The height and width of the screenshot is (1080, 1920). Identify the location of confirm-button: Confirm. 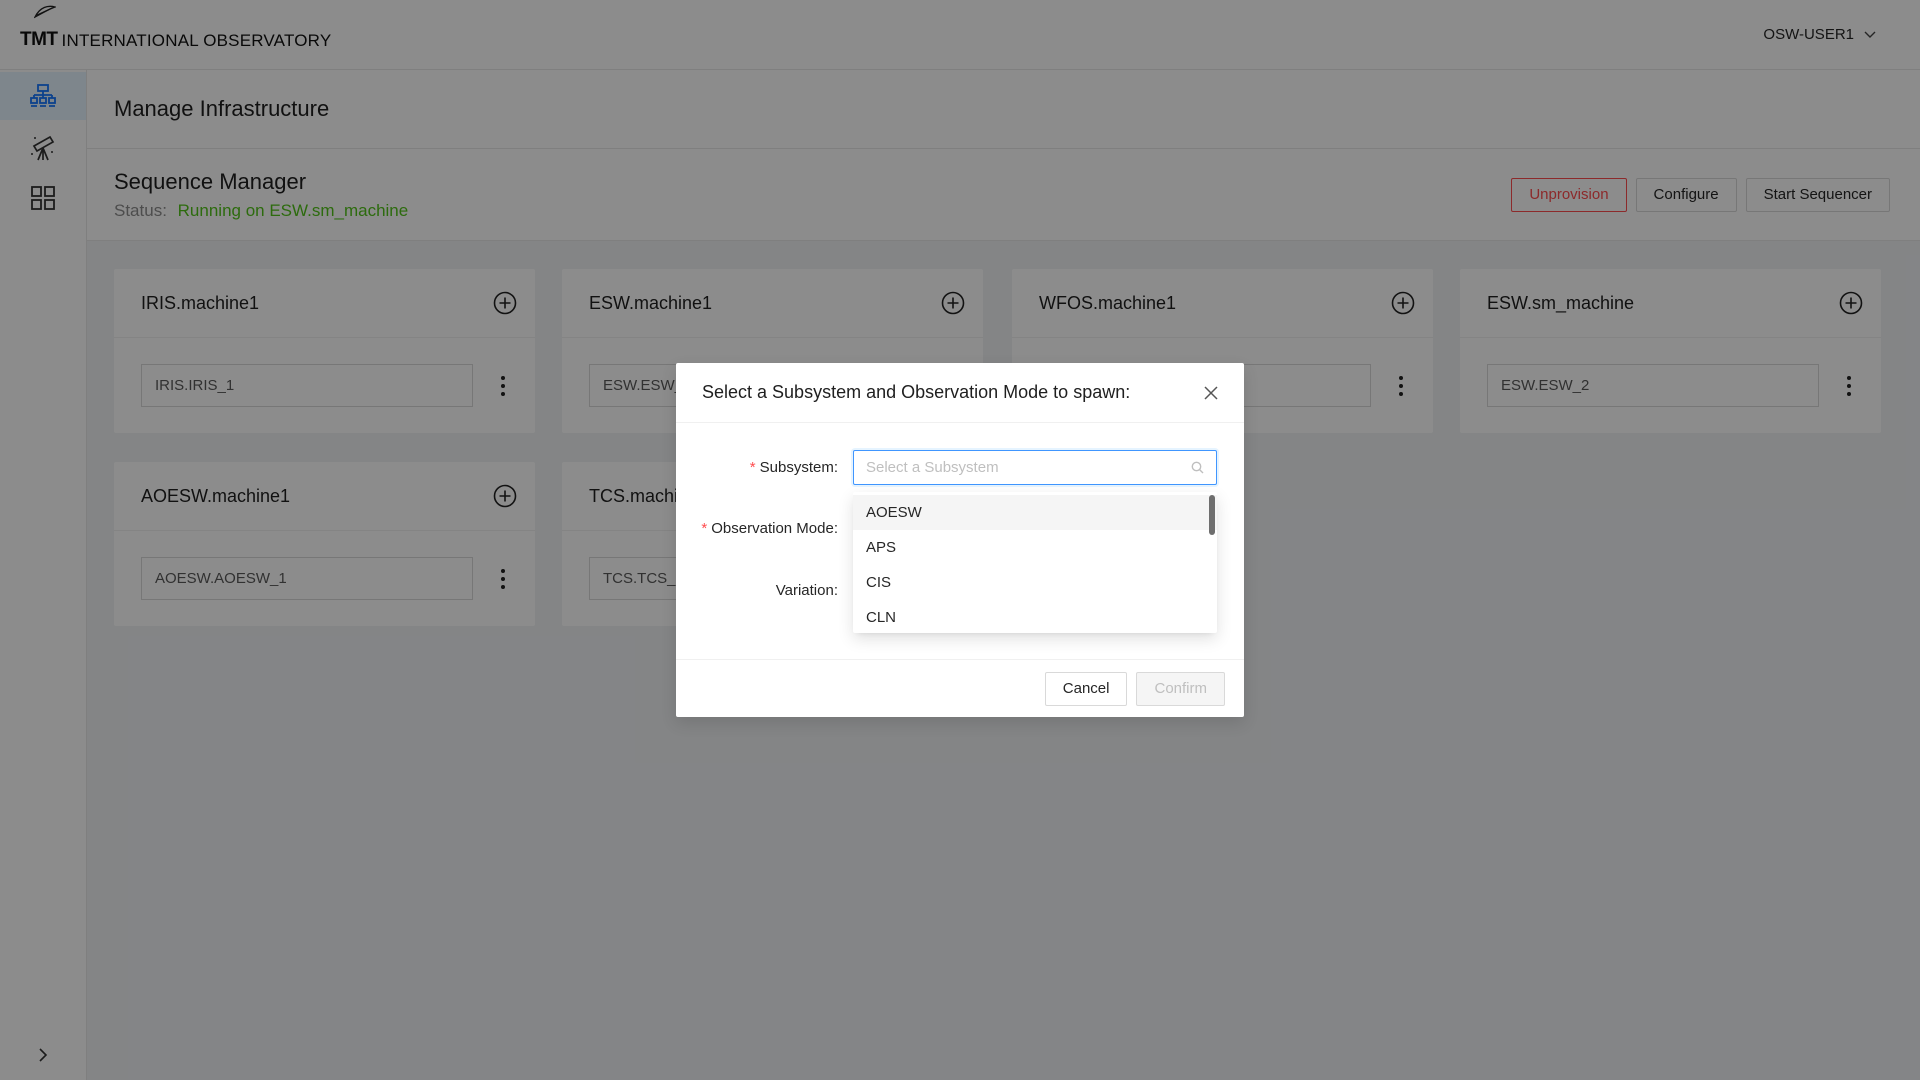
(1180, 688).